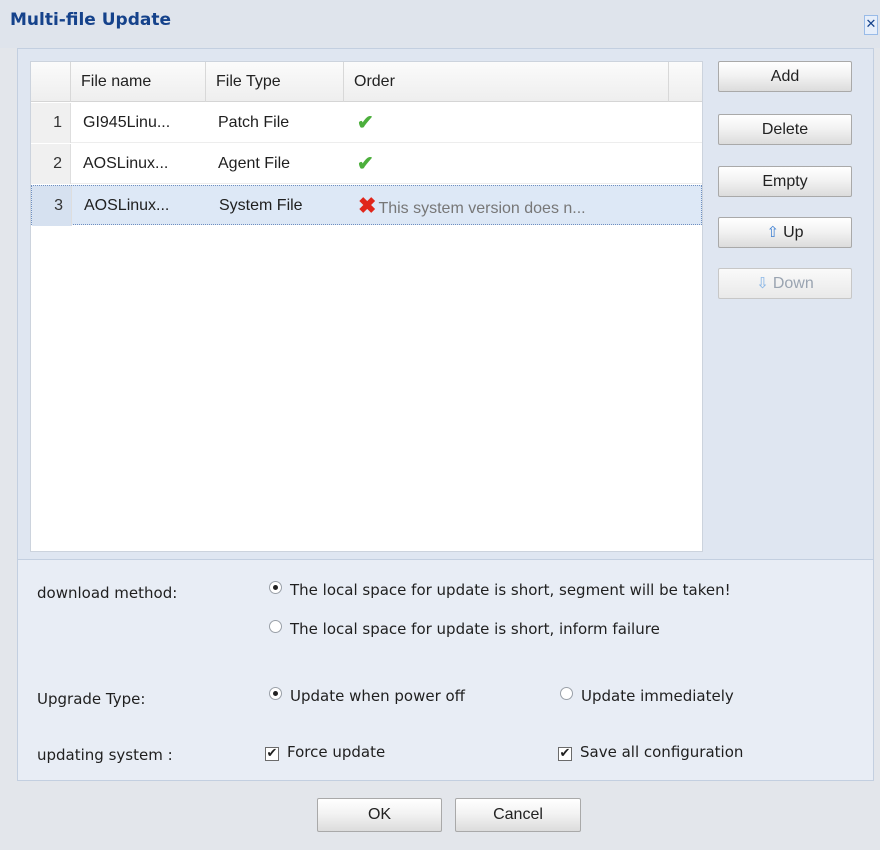 This screenshot has width=880, height=850. I want to click on force-update-checkbox: ✔ Force update, so click(325, 752).